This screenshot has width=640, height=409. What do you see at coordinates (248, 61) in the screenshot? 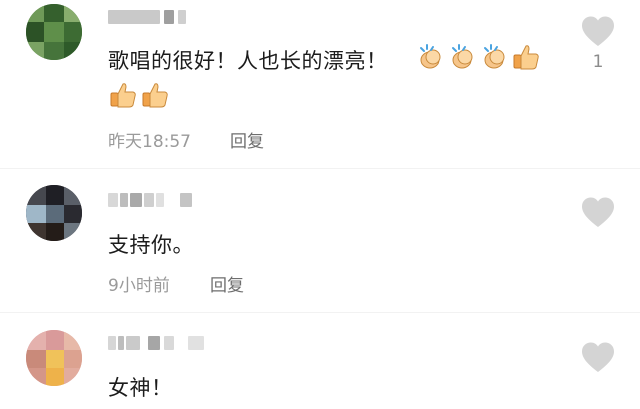
I see `comment-text: 歌唱的很好！人也长的漂亮！` at bounding box center [248, 61].